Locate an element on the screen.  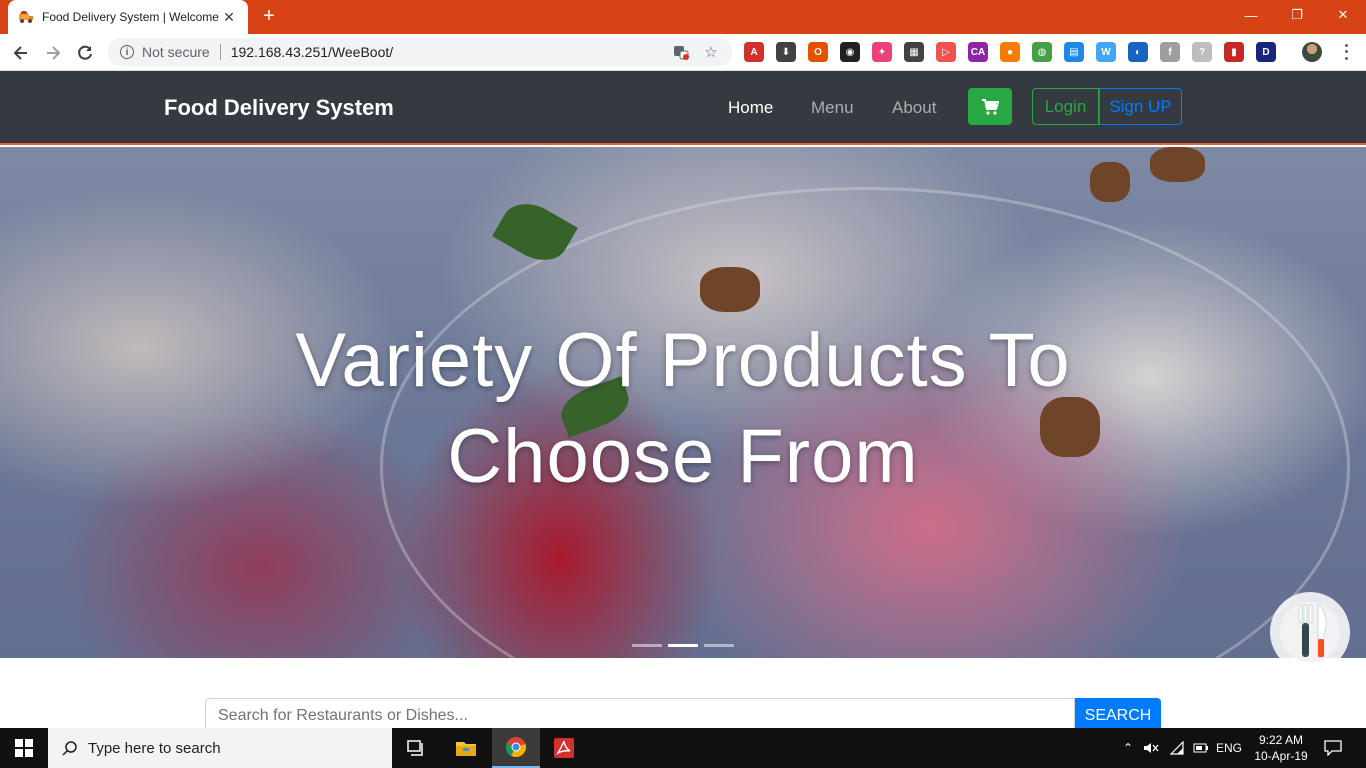
unicorn-extension-icon: ✦ is located at coordinates (882, 52).